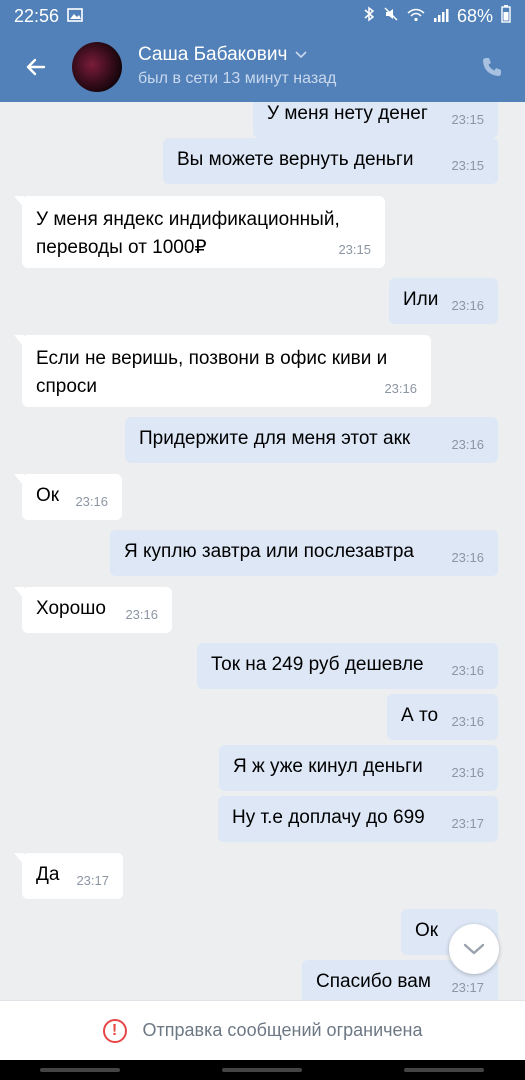  What do you see at coordinates (328, 817) in the screenshot?
I see `message-text: Ну т.е доплачу до 699` at bounding box center [328, 817].